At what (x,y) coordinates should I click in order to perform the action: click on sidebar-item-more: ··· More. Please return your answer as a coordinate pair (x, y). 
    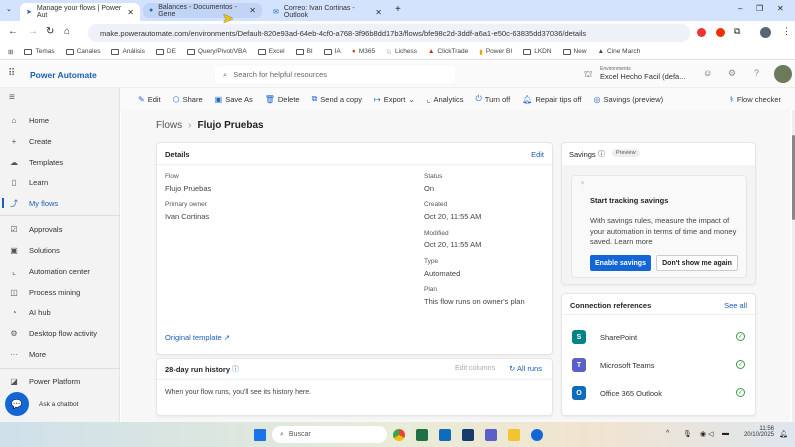
    Looking at the image, I should click on (60, 354).